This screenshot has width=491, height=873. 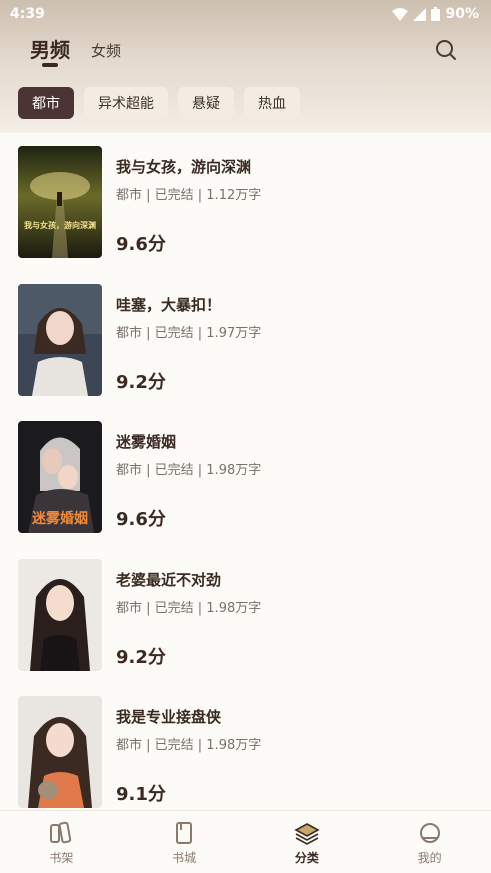 What do you see at coordinates (206, 103) in the screenshot?
I see `chip-xuanyi: 悬疑` at bounding box center [206, 103].